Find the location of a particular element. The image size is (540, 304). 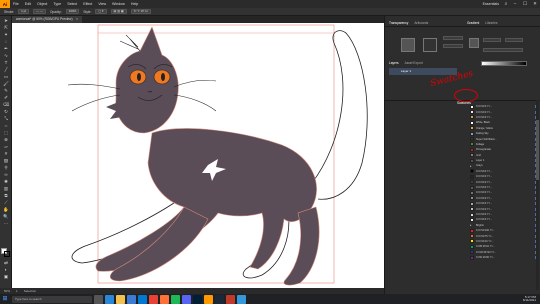

rotate-icon: ↻ is located at coordinates (6, 112).